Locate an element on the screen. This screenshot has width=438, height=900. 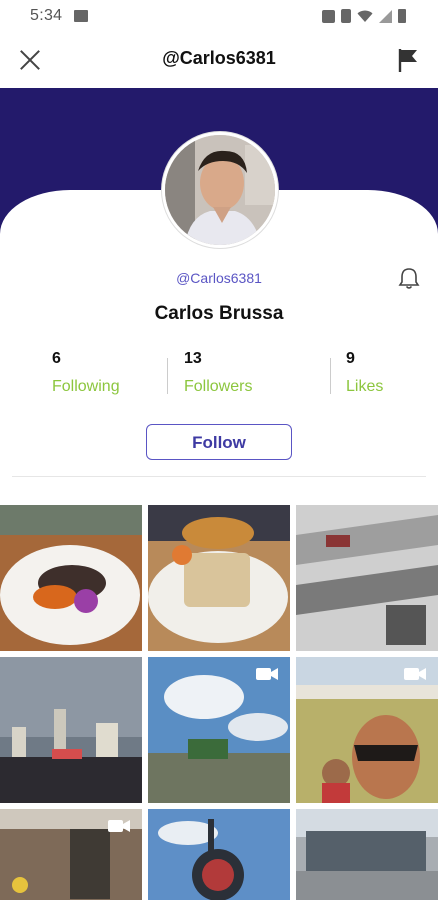
stat-likes: 9 Likes is located at coordinates (364, 375).